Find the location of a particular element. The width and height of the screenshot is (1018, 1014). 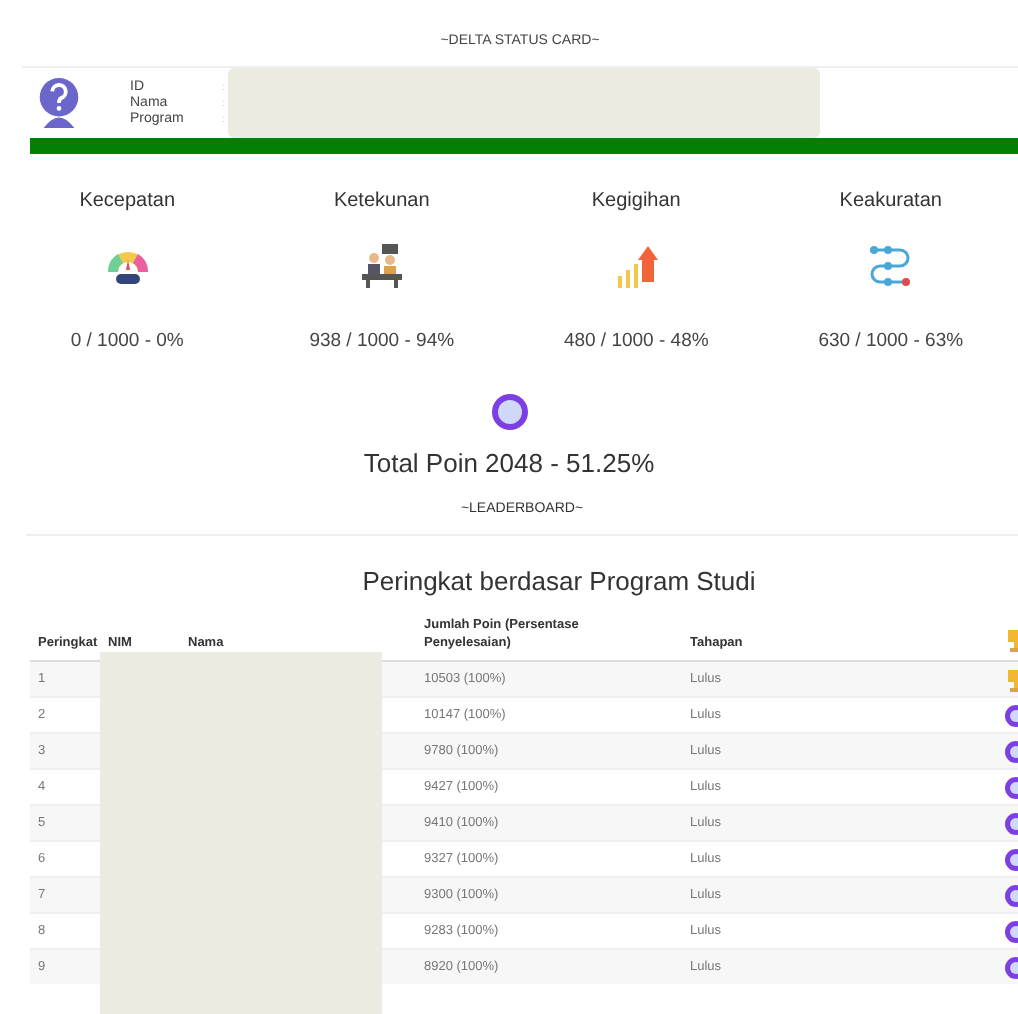

stat-value: 938 / 1000 - 94% is located at coordinates (382, 341).